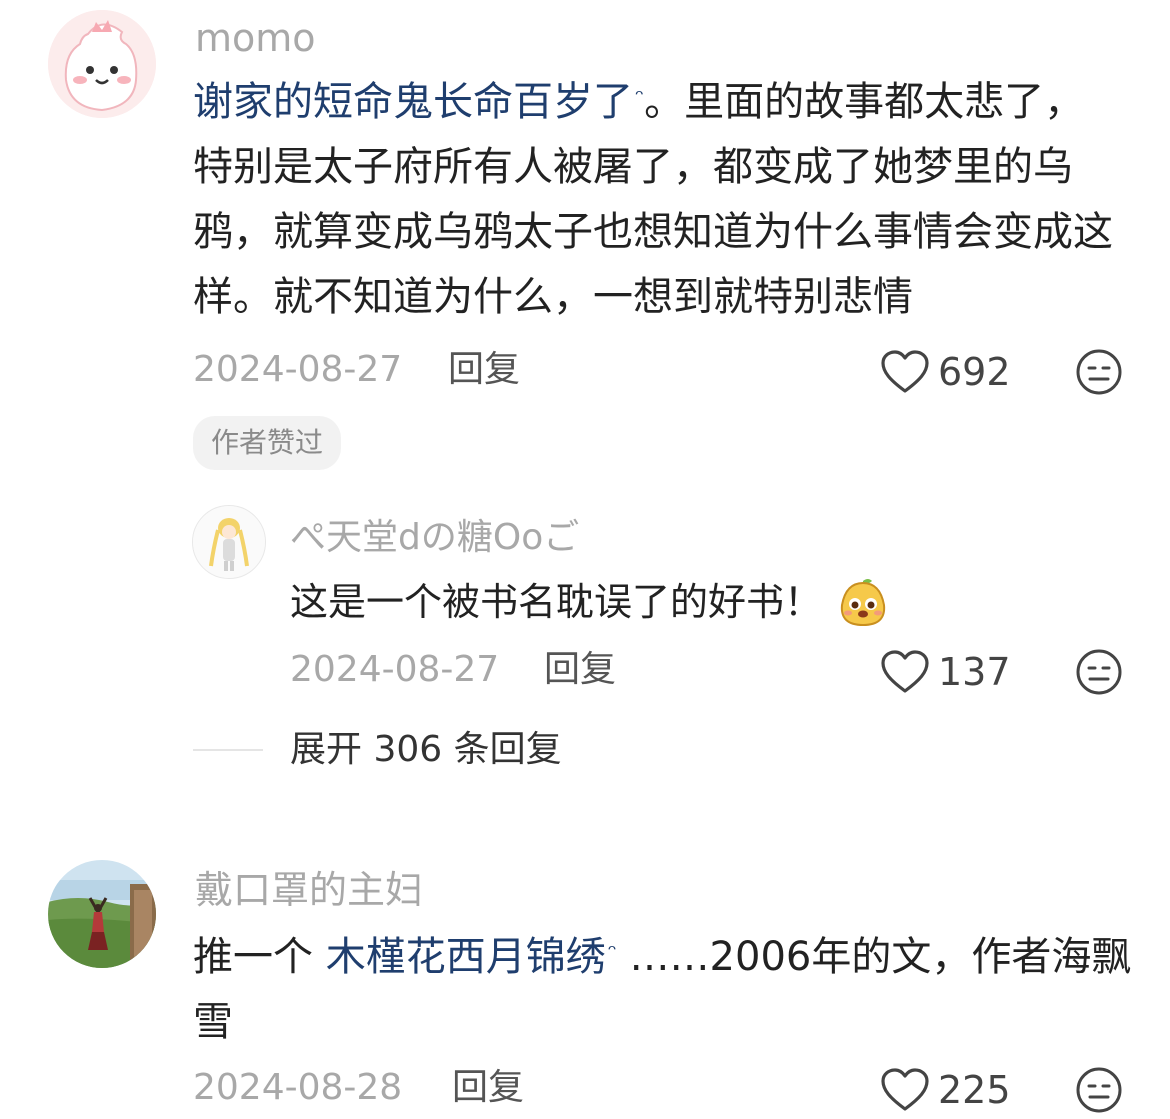 The width and height of the screenshot is (1170, 1119). I want to click on anime-girl-avatar-icon, so click(229, 542).